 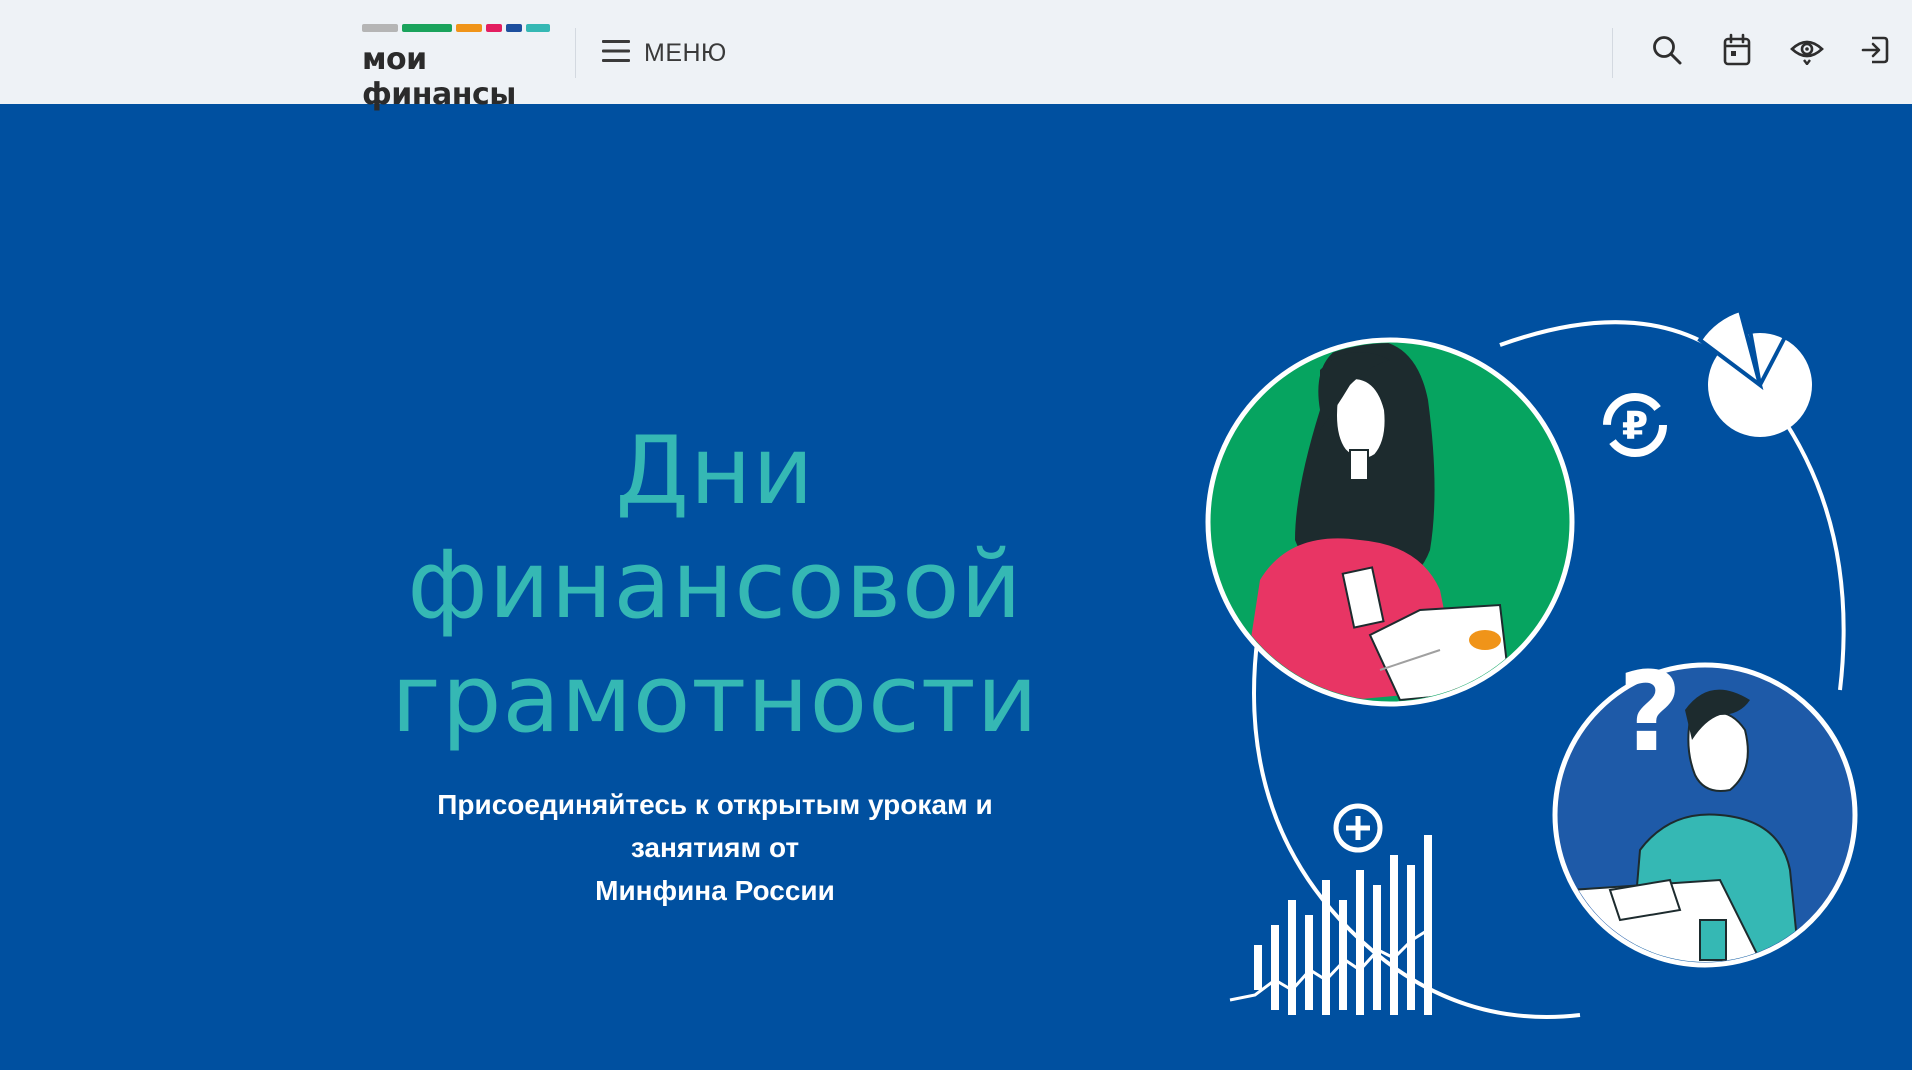 I want to click on pie-chart-icon, so click(x=1754, y=372).